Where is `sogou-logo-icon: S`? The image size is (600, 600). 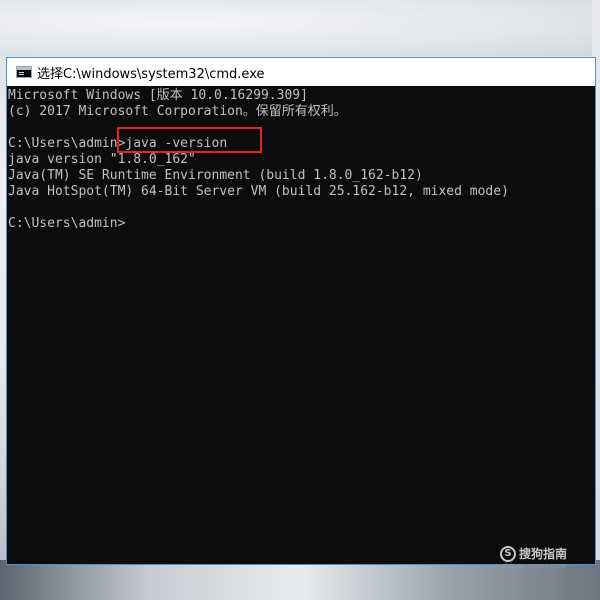
sogou-logo-icon: S is located at coordinates (508, 553).